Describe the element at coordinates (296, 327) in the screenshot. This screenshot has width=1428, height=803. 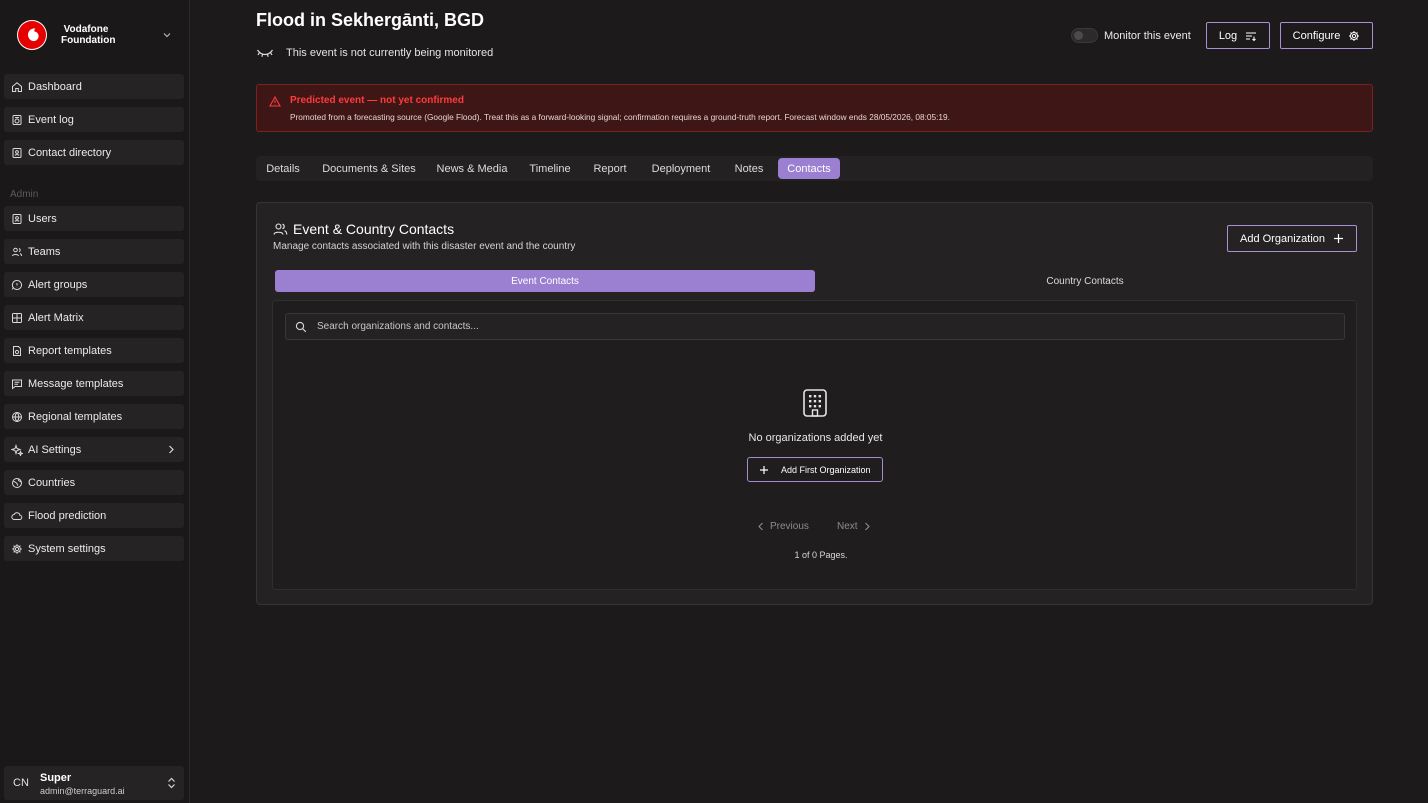
I see `search-icon` at that location.